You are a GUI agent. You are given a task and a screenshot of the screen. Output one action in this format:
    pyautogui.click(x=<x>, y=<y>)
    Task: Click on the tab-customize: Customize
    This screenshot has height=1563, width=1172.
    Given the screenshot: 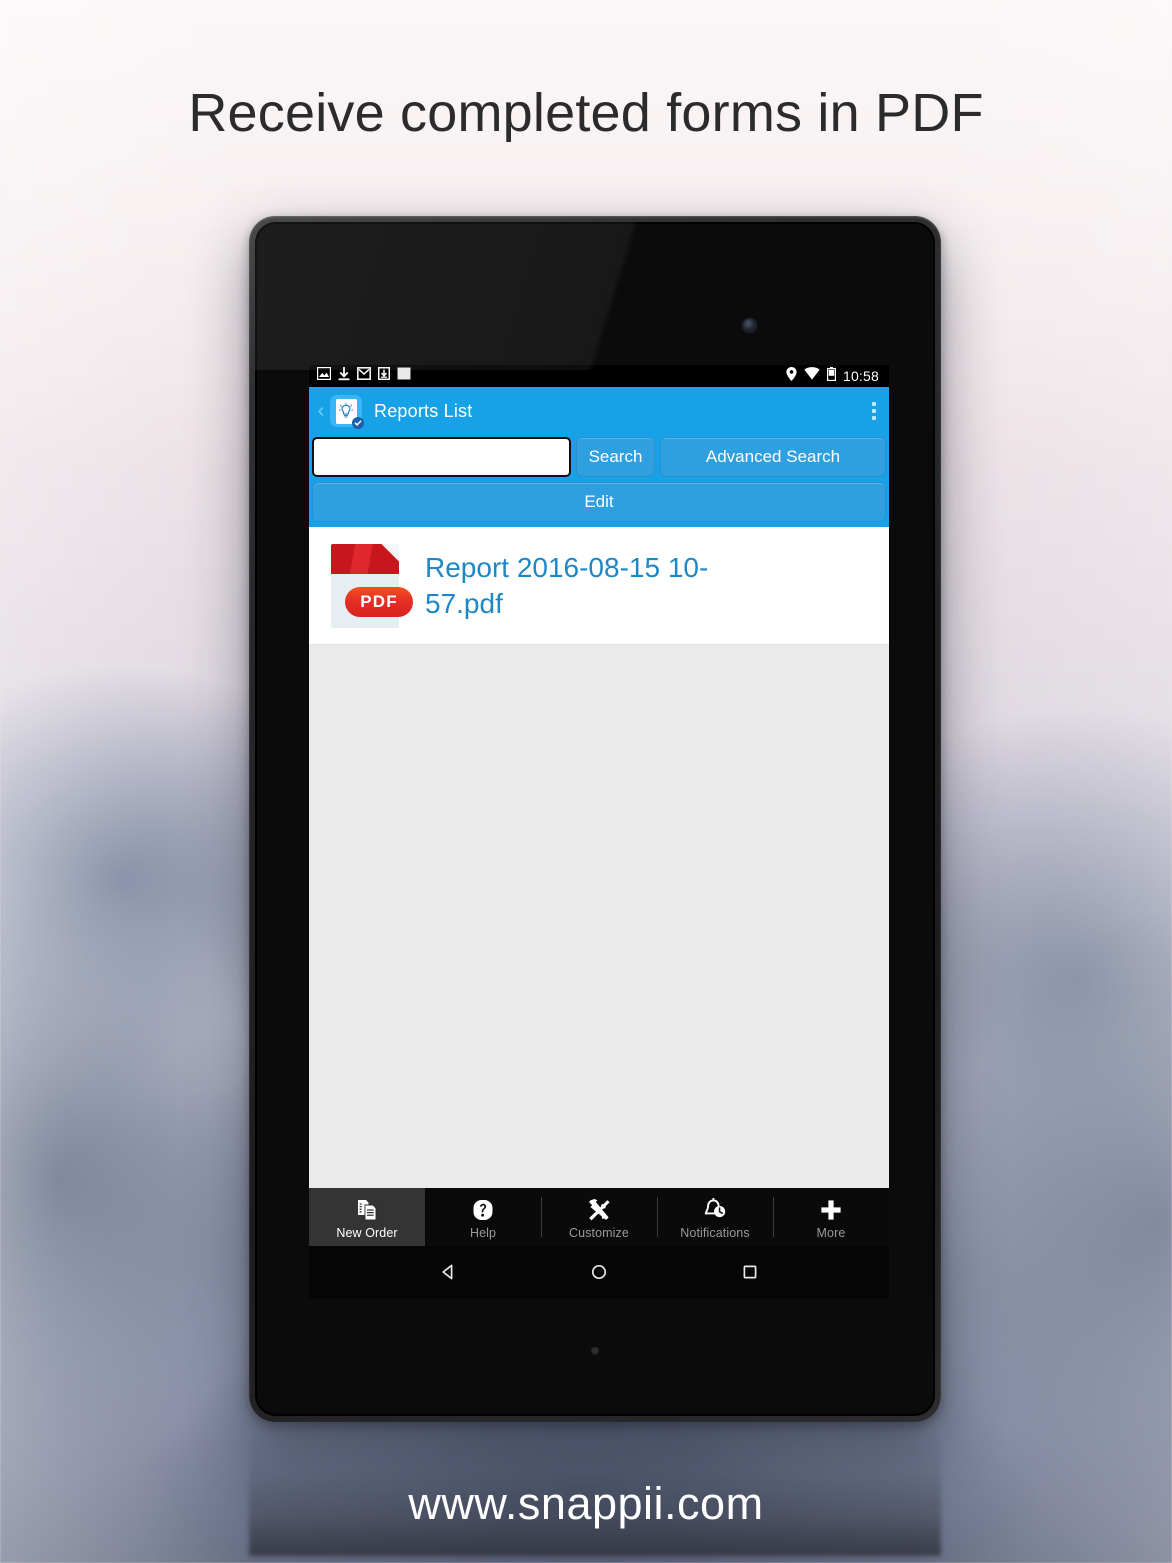 What is the action you would take?
    pyautogui.click(x=599, y=1217)
    